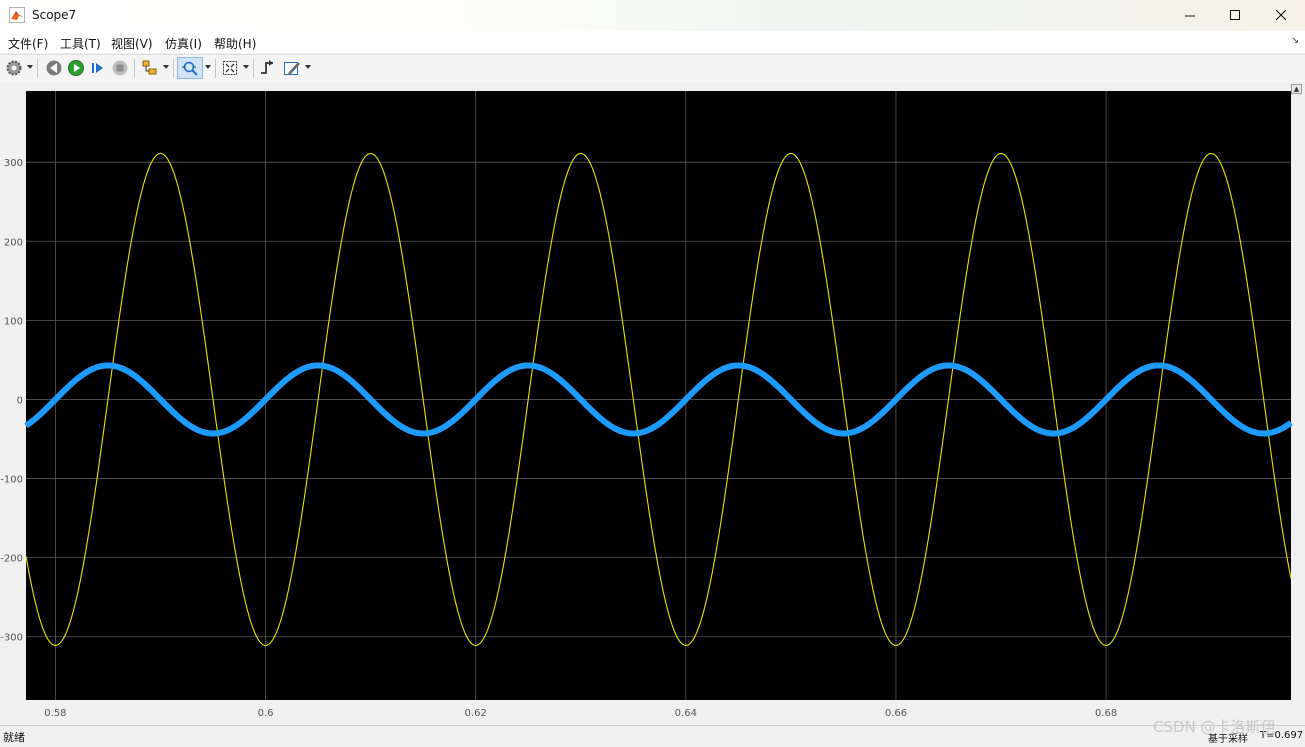  What do you see at coordinates (896, 713) in the screenshot?
I see `x-tick-label: 0.66` at bounding box center [896, 713].